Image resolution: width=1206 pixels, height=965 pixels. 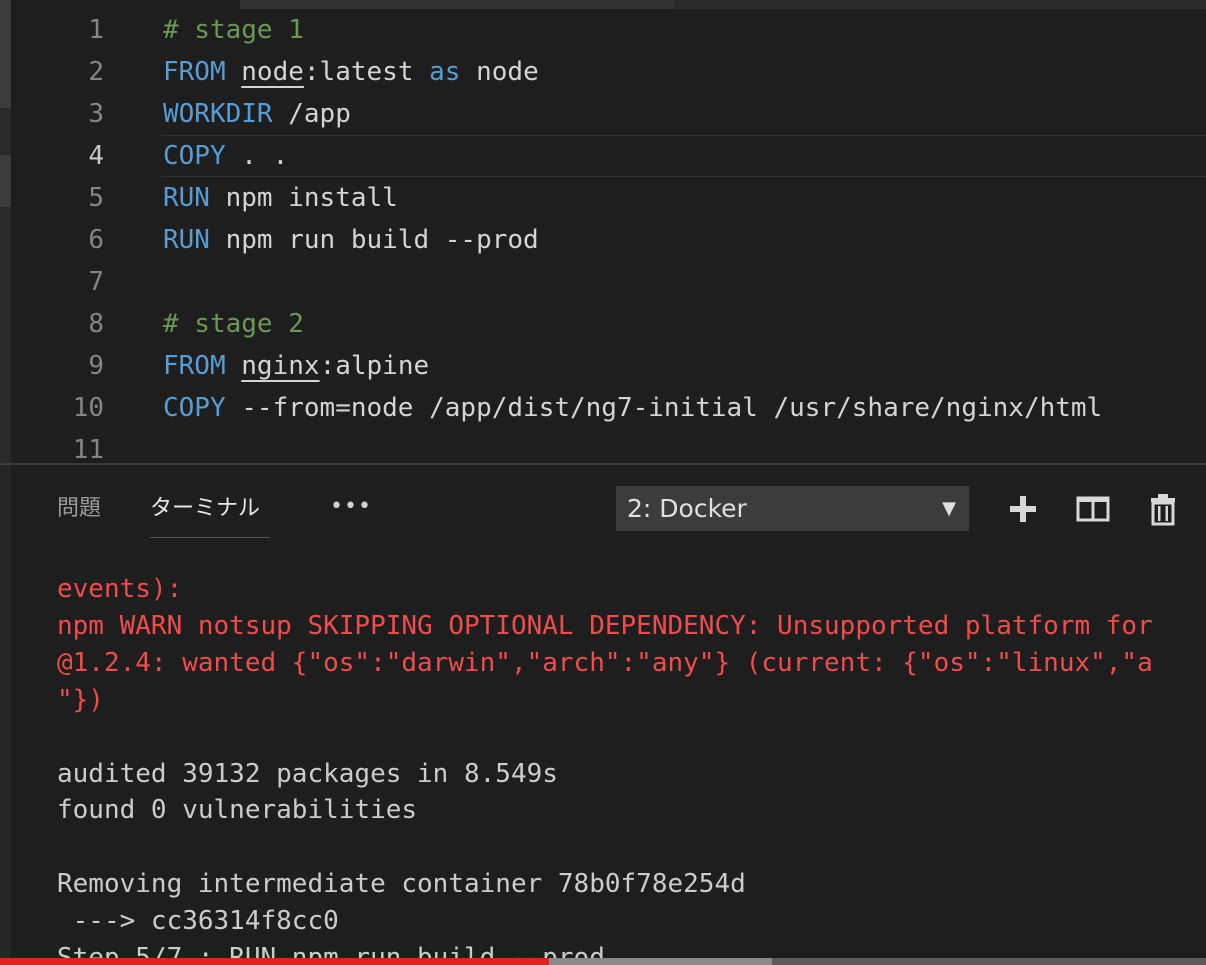 What do you see at coordinates (210, 537) in the screenshot?
I see `active-tab-indicator` at bounding box center [210, 537].